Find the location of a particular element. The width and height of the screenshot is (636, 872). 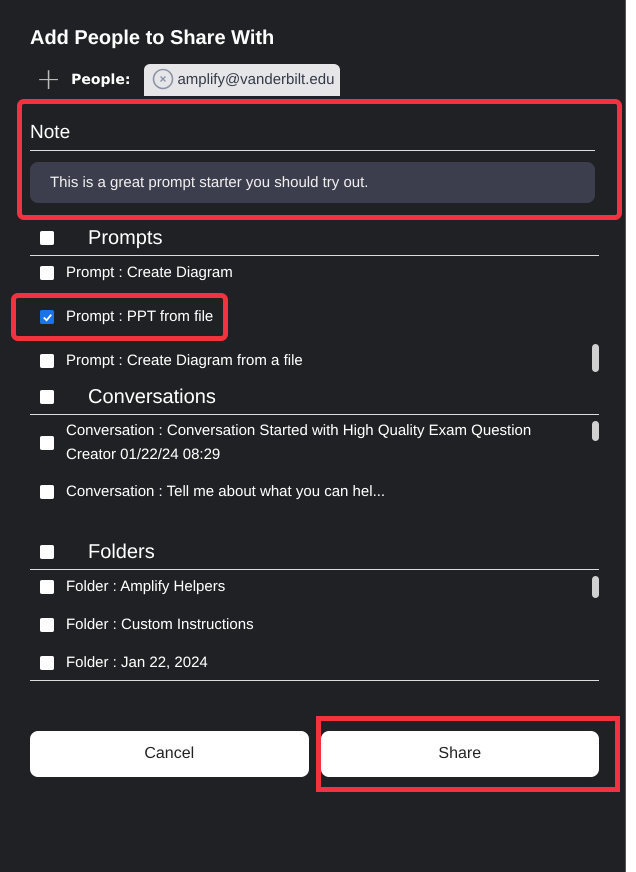

remove-icon is located at coordinates (163, 79).